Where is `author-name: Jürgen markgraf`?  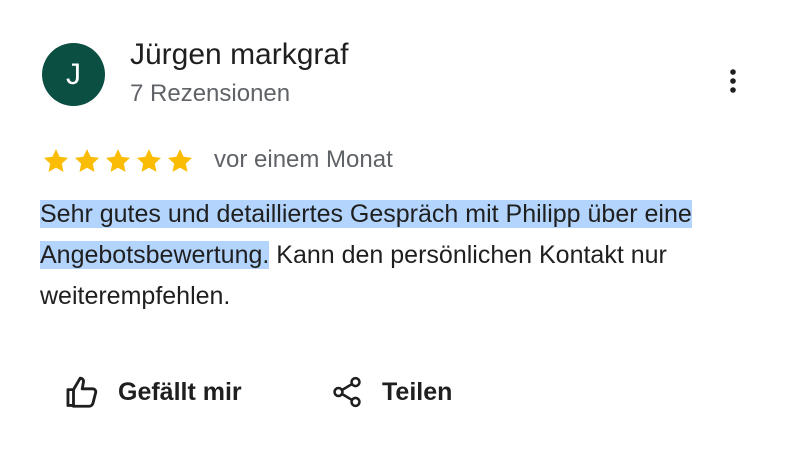 author-name: Jürgen markgraf is located at coordinates (239, 55).